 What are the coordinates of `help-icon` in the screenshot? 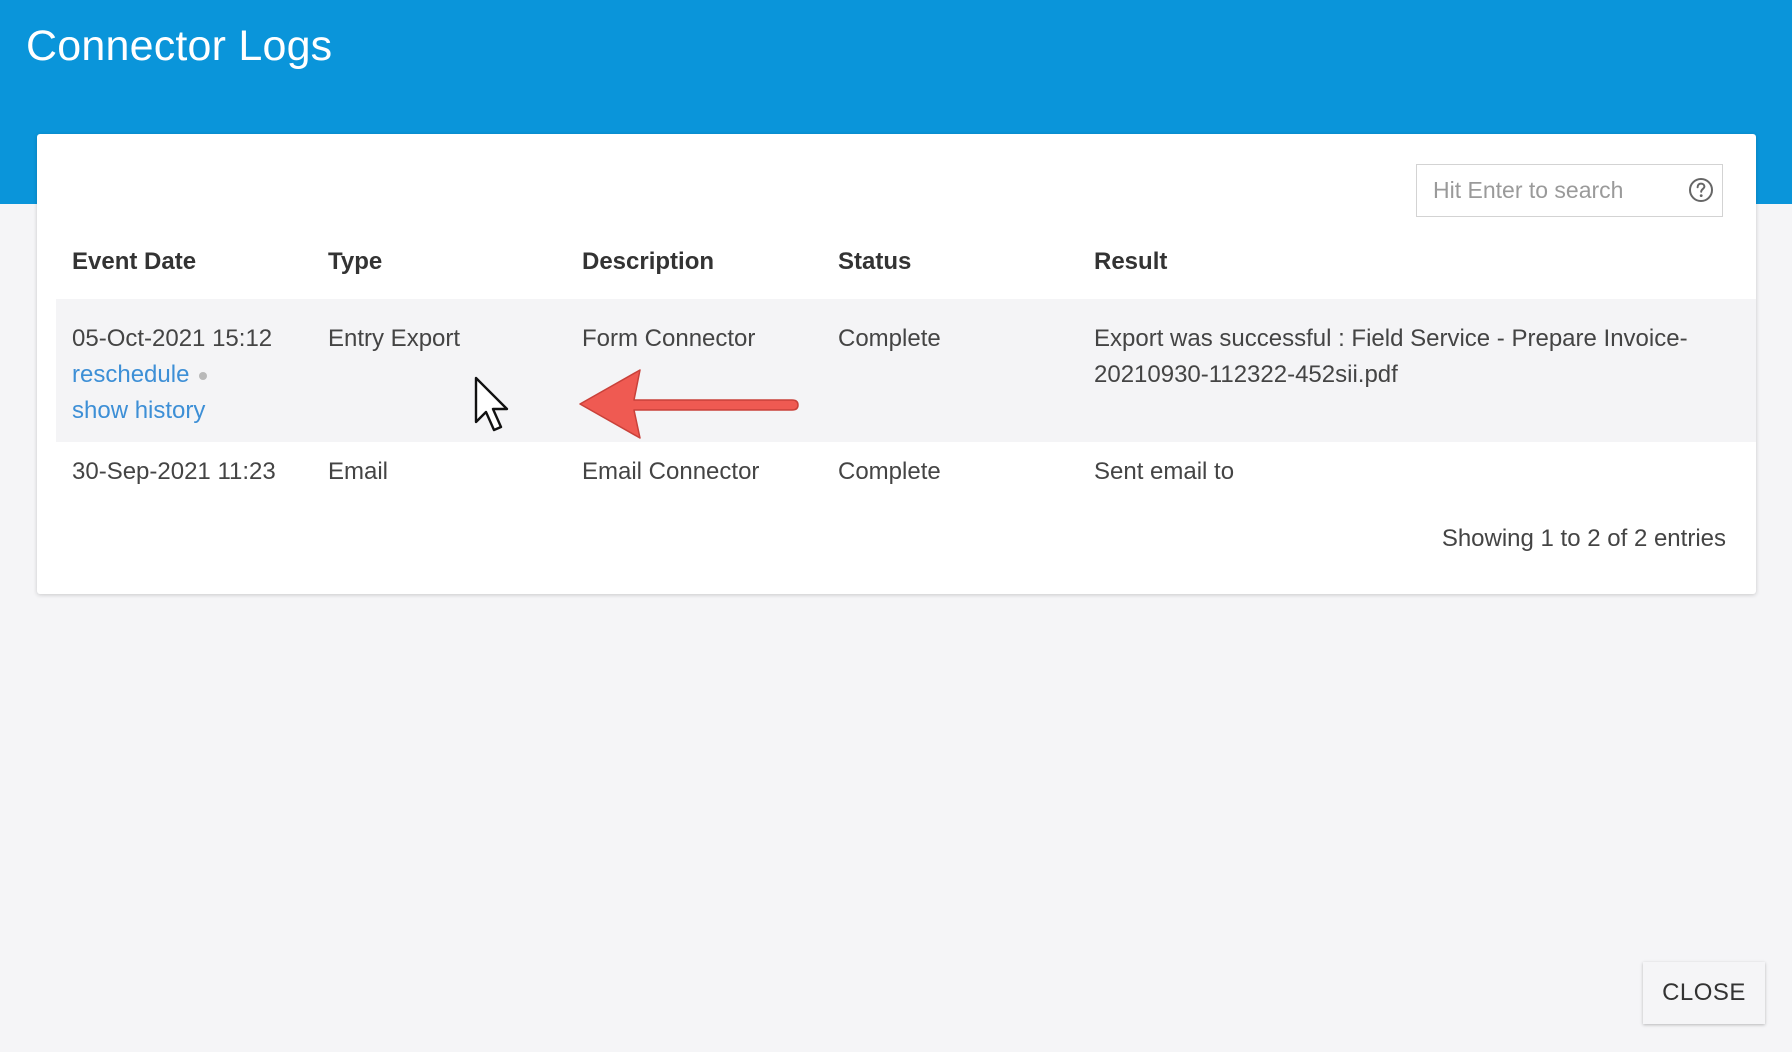 It's located at (1701, 190).